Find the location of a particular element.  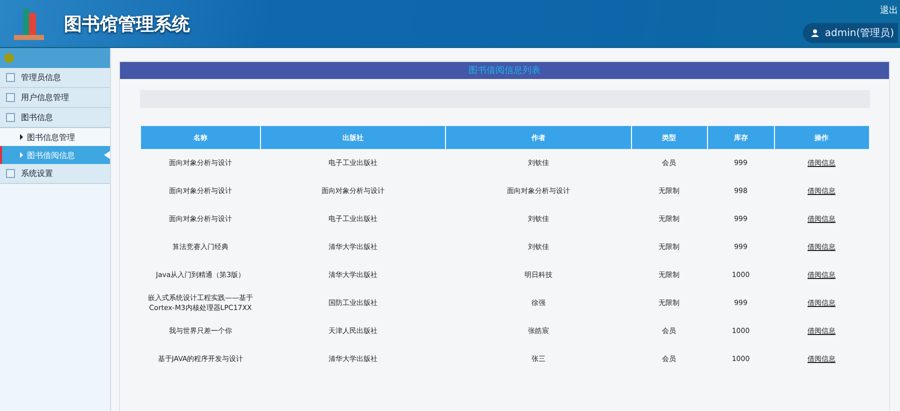

user-name: admin(管理员) is located at coordinates (859, 33).